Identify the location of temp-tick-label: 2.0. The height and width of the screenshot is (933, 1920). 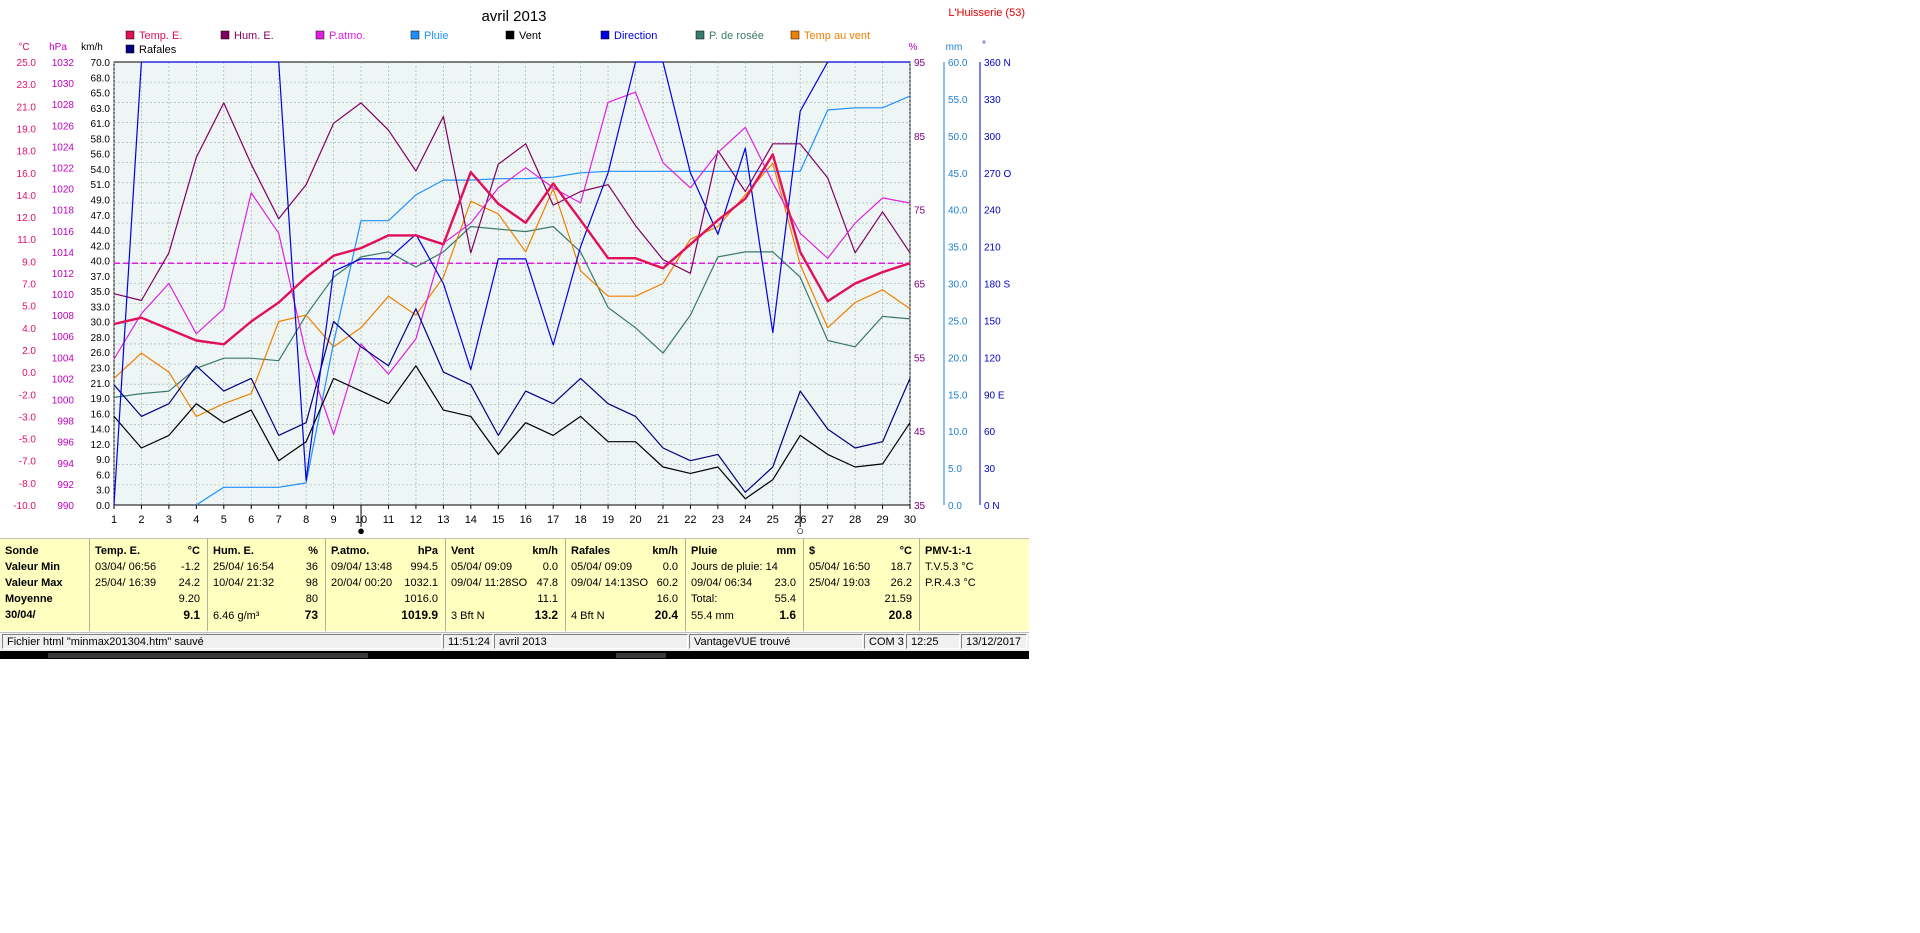
(29, 351).